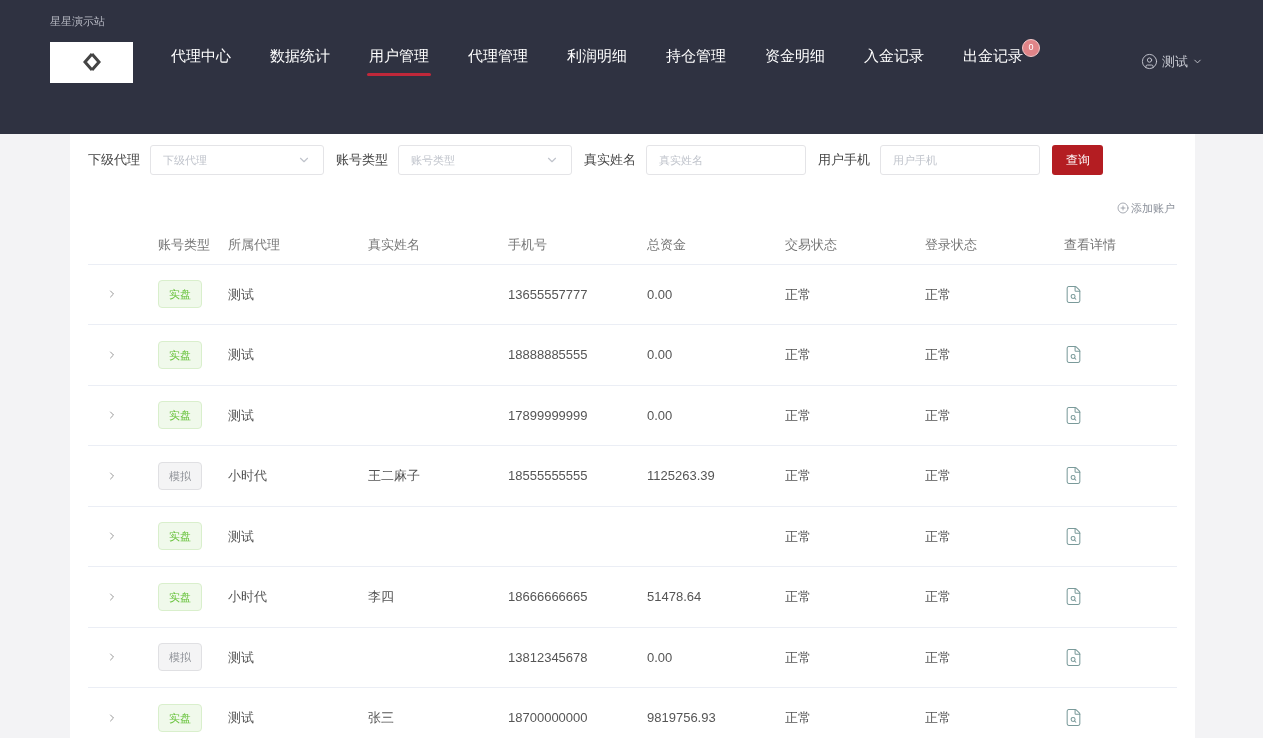 The height and width of the screenshot is (738, 1263). What do you see at coordinates (814, 64) in the screenshot?
I see `nav-tab: 资金明细` at bounding box center [814, 64].